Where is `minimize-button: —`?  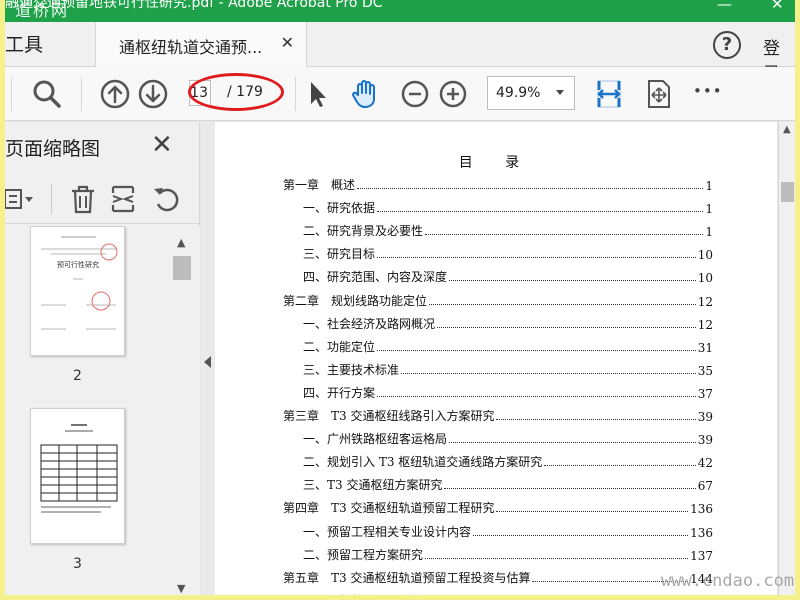 minimize-button: — is located at coordinates (724, 6).